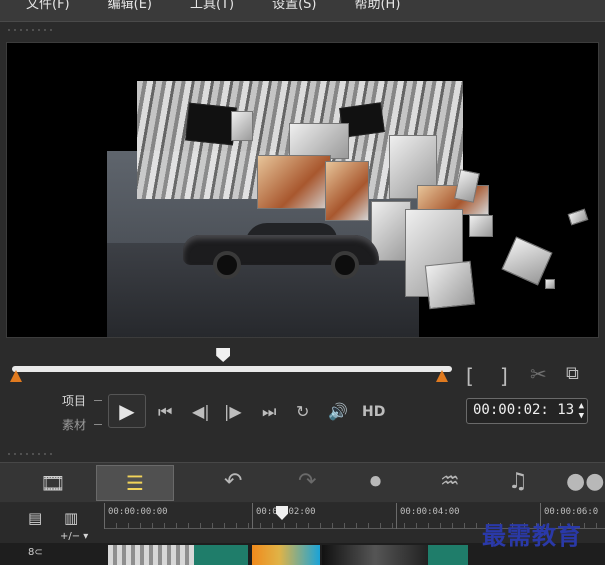 This screenshot has height=565, width=605. I want to click on next-frame-icon: |▶, so click(233, 412).